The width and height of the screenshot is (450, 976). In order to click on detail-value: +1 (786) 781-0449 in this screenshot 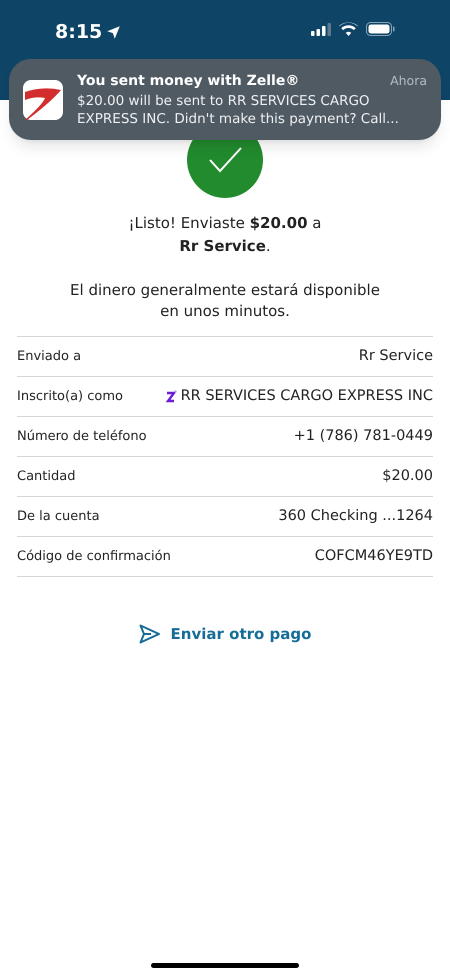, I will do `click(363, 436)`.